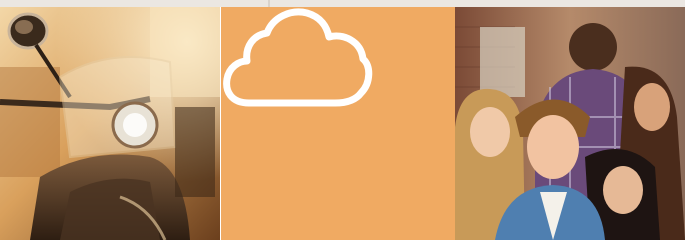 This screenshot has width=685, height=240. What do you see at coordinates (269, 3) in the screenshot?
I see `top-strip-seam` at bounding box center [269, 3].